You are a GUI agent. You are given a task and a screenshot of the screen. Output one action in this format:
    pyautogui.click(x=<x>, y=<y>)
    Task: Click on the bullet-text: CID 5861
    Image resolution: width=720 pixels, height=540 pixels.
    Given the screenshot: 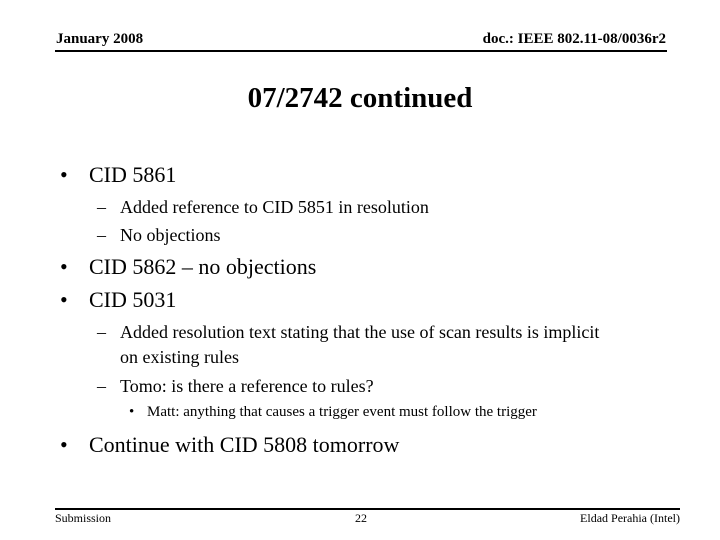 What is the action you would take?
    pyautogui.click(x=133, y=174)
    